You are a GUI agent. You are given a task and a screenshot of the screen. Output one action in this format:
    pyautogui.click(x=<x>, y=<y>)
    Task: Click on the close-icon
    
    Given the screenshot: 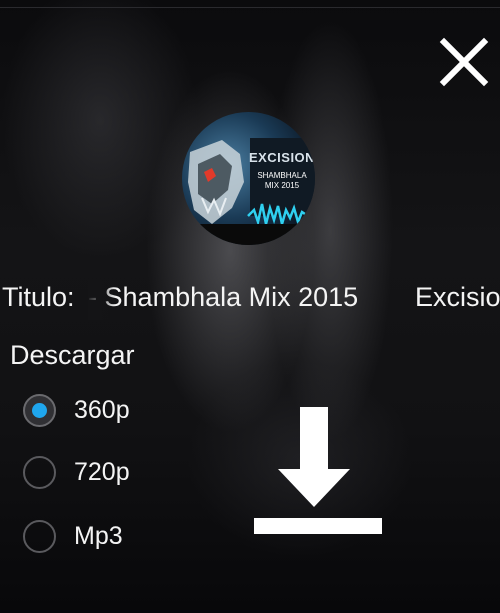 What is the action you would take?
    pyautogui.click(x=464, y=62)
    